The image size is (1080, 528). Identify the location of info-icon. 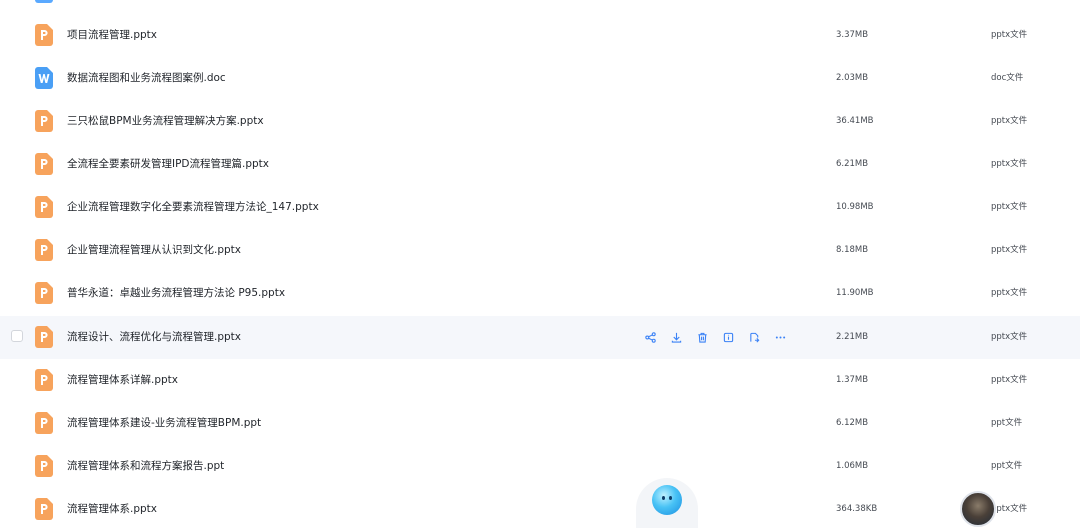
(728, 337).